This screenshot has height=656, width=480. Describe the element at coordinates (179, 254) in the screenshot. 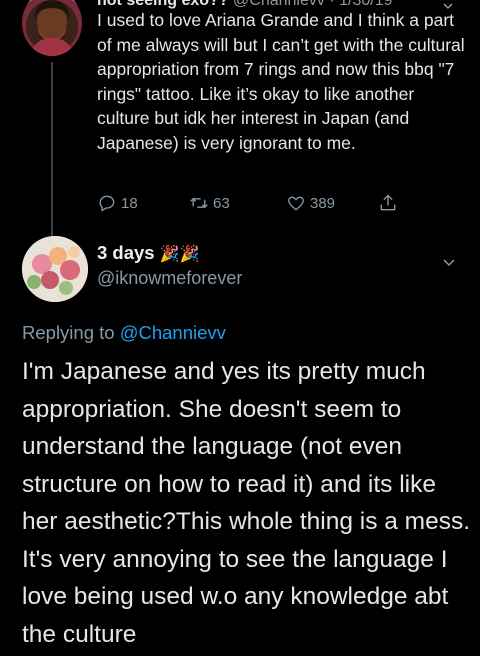

I see `party-popper-icon: 🎉🎉` at that location.